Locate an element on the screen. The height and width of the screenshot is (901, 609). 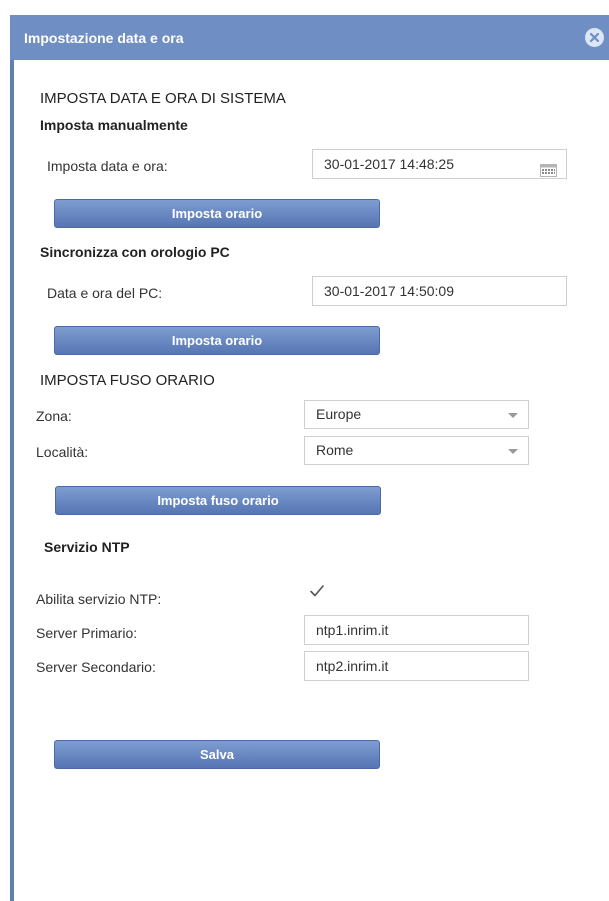
save-button: Salva is located at coordinates (217, 754).